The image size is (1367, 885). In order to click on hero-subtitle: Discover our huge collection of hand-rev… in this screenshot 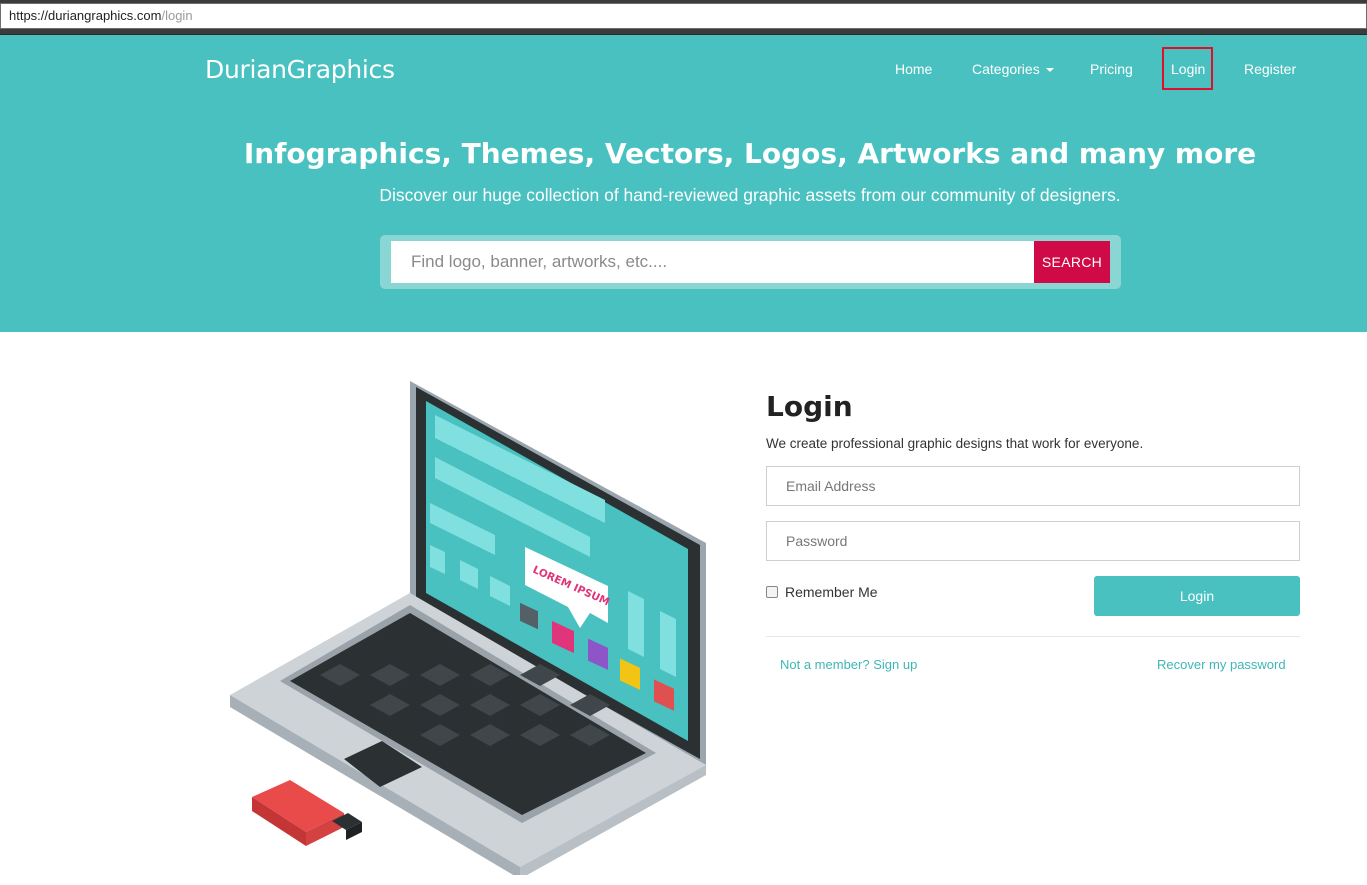, I will do `click(750, 195)`.